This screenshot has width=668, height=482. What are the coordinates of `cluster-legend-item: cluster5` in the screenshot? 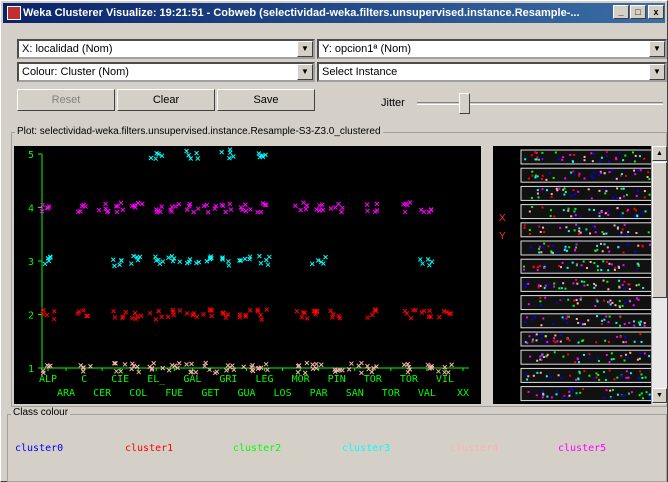 It's located at (582, 448).